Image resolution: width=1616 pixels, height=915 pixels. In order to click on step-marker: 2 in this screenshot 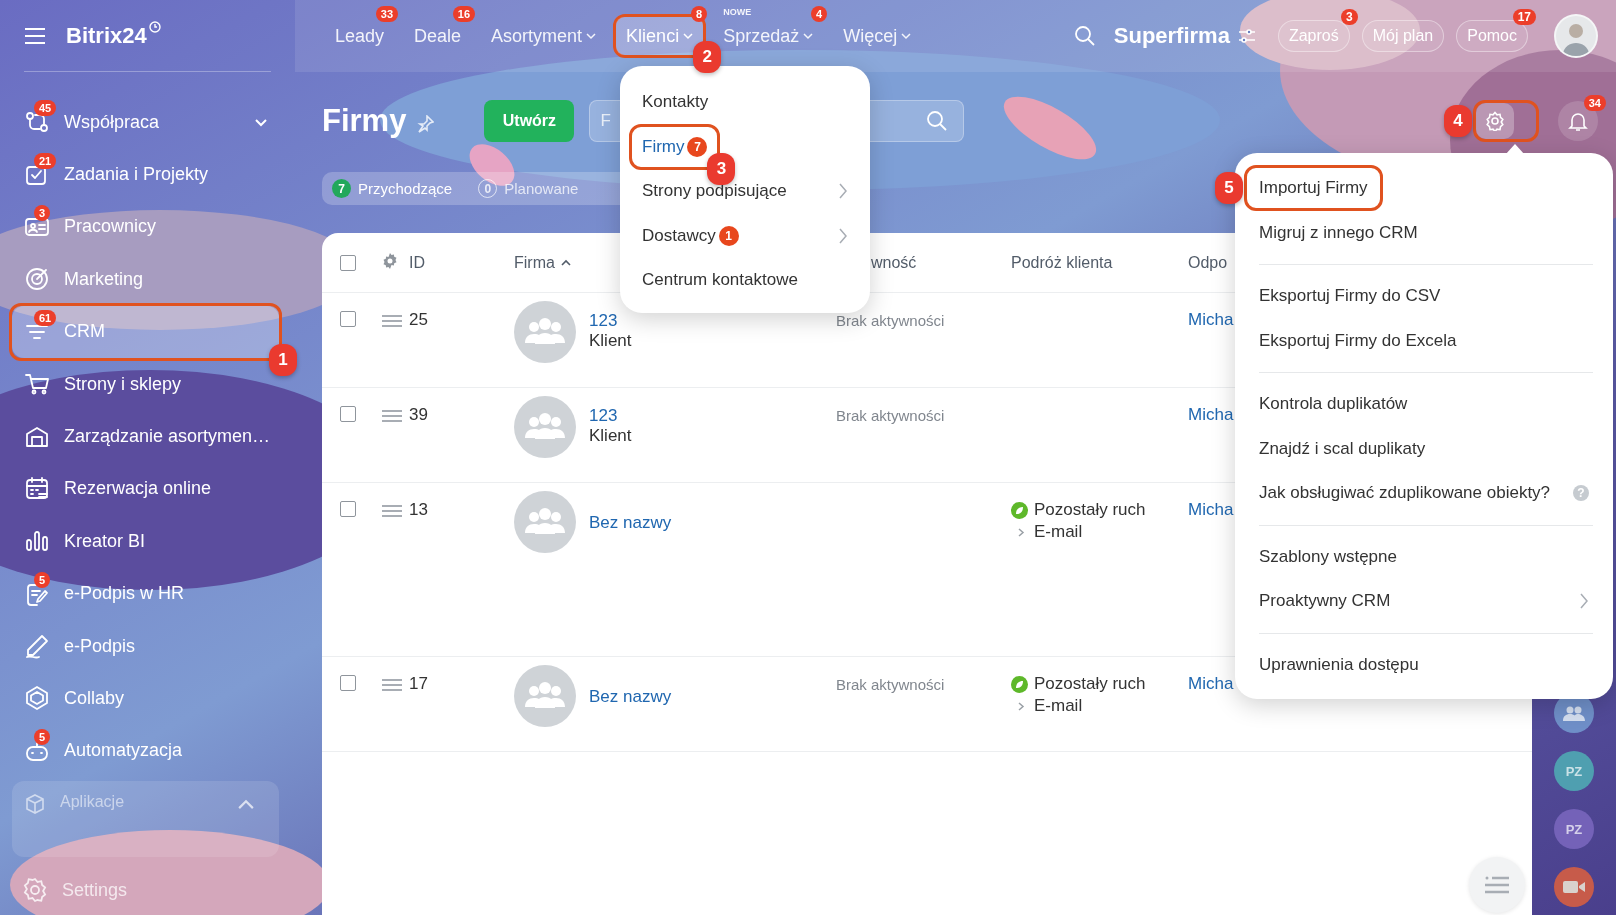, I will do `click(707, 57)`.